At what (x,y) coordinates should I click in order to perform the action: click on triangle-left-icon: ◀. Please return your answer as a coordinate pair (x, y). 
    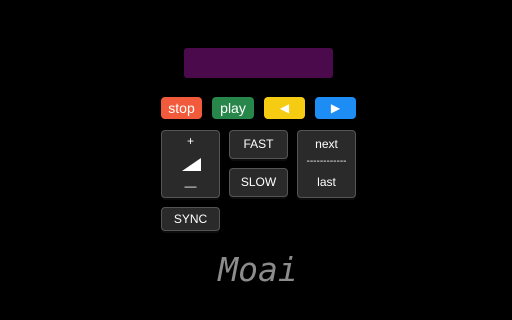
    Looking at the image, I should click on (284, 108).